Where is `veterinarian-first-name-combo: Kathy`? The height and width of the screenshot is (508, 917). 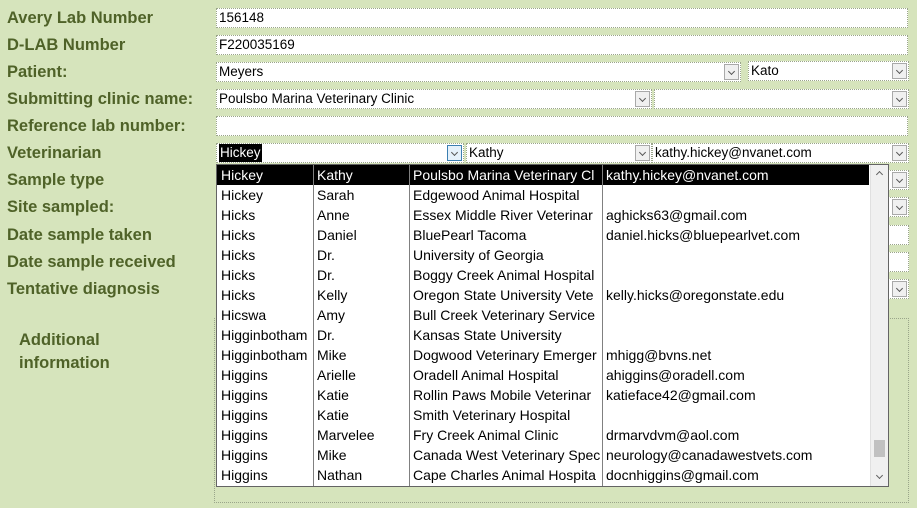
veterinarian-first-name-combo: Kathy is located at coordinates (559, 153).